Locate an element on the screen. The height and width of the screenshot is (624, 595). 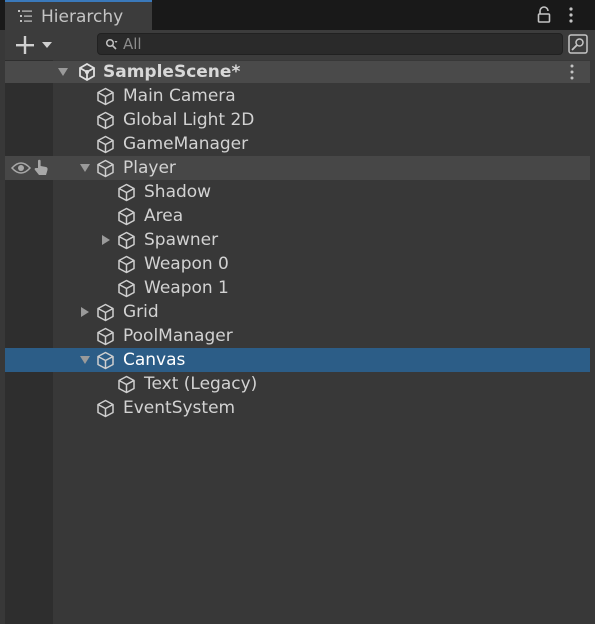
item-label: Weapon 0 is located at coordinates (186, 264).